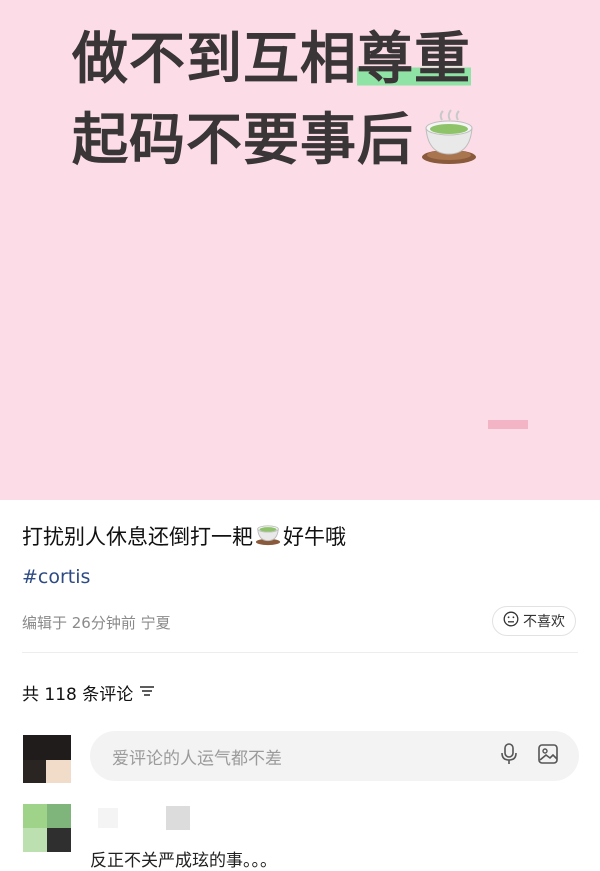 Image resolution: width=600 pixels, height=871 pixels. Describe the element at coordinates (96, 623) in the screenshot. I see `post-meta: 编辑于 26分钟前 宁夏` at that location.